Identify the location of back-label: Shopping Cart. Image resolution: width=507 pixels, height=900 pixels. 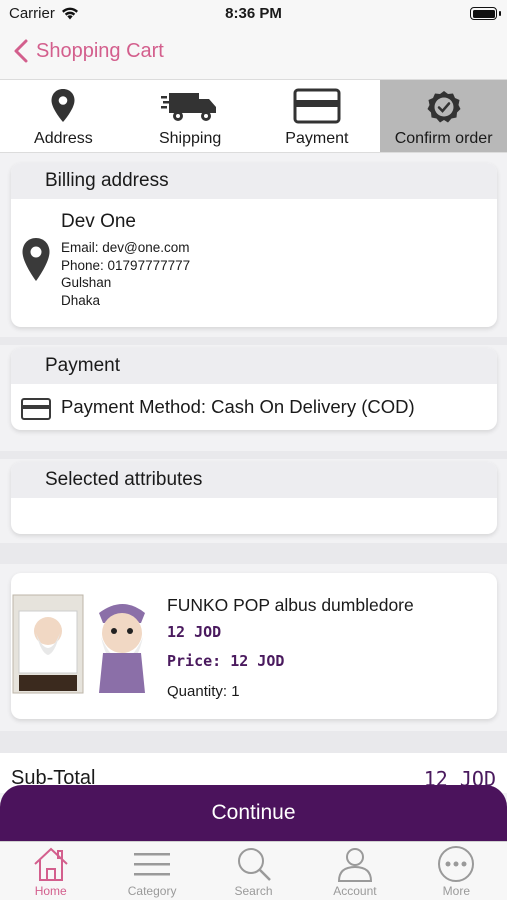
(100, 50).